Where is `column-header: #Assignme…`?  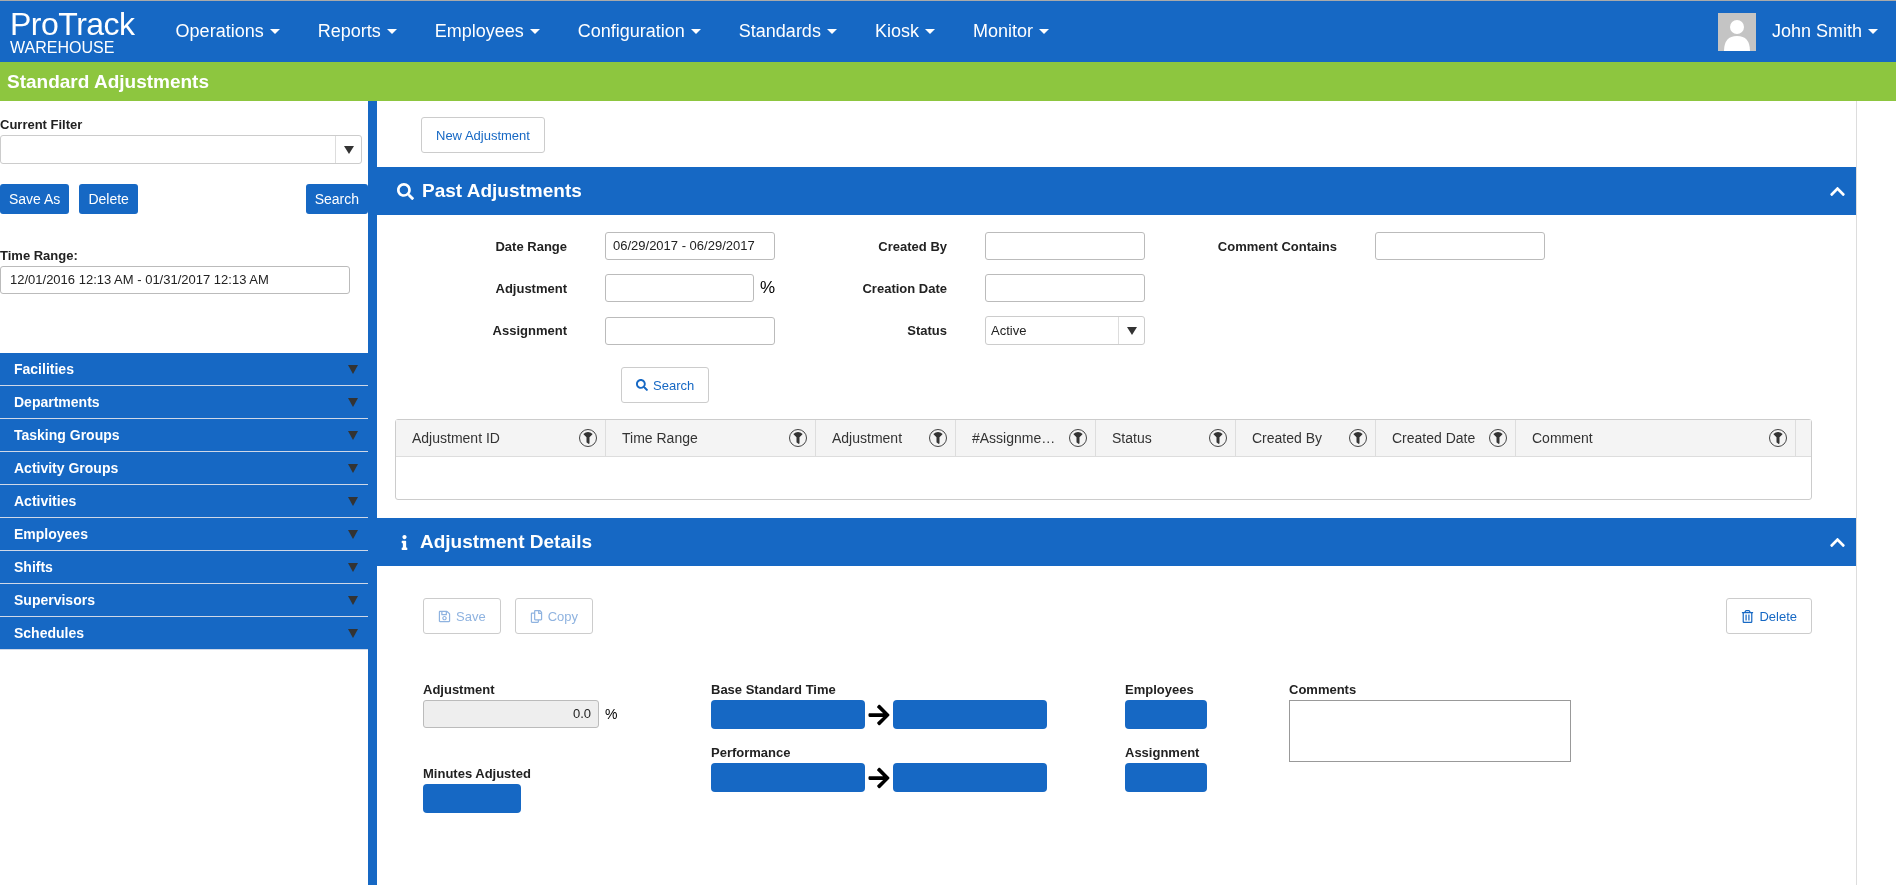
column-header: #Assignme… is located at coordinates (1026, 438).